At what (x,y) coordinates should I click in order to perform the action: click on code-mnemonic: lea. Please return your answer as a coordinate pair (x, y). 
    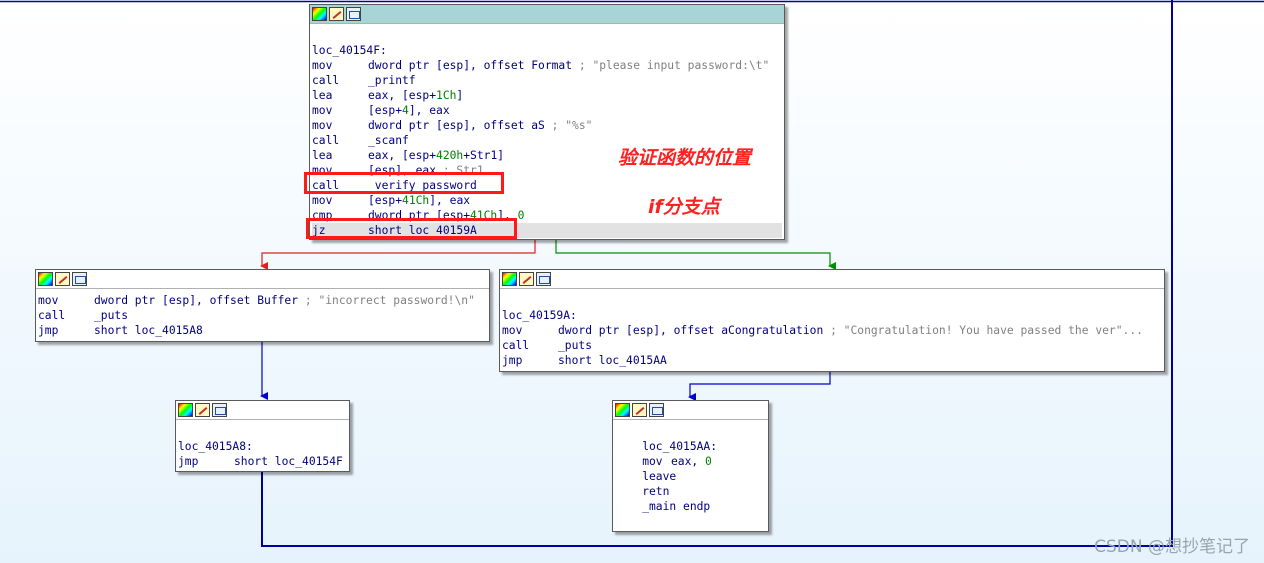
    Looking at the image, I should click on (322, 155).